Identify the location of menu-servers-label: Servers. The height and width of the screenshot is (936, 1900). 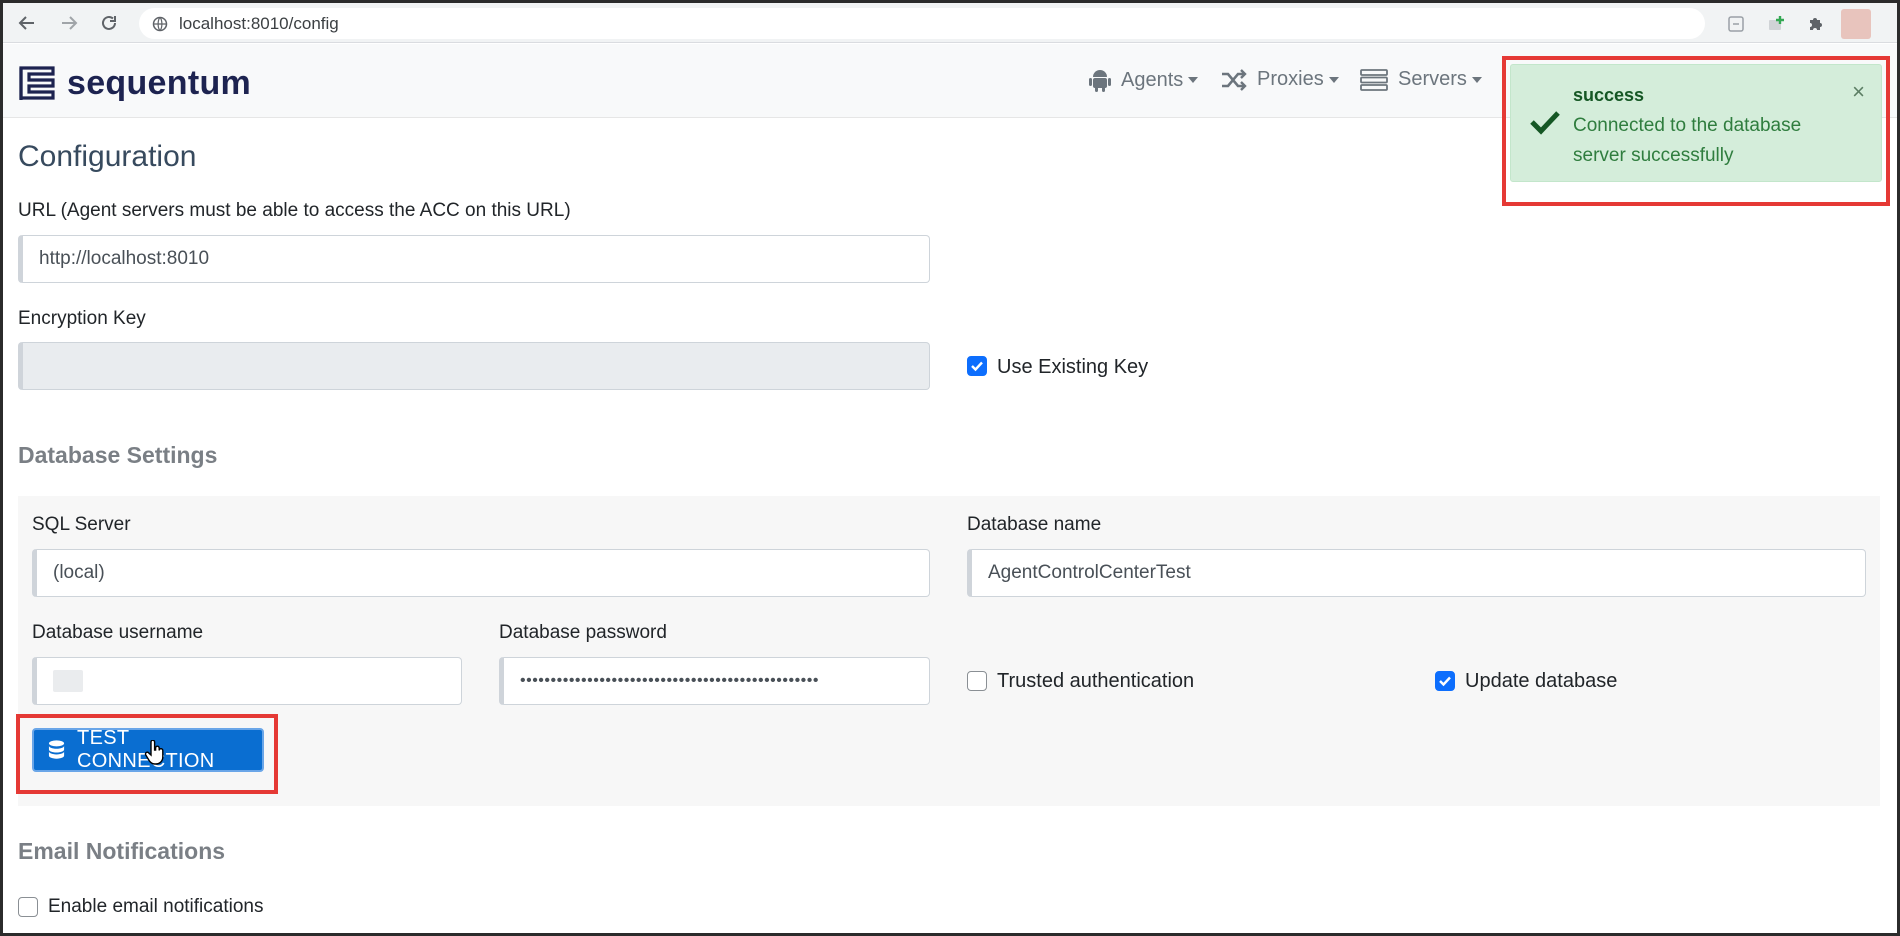
(1432, 79).